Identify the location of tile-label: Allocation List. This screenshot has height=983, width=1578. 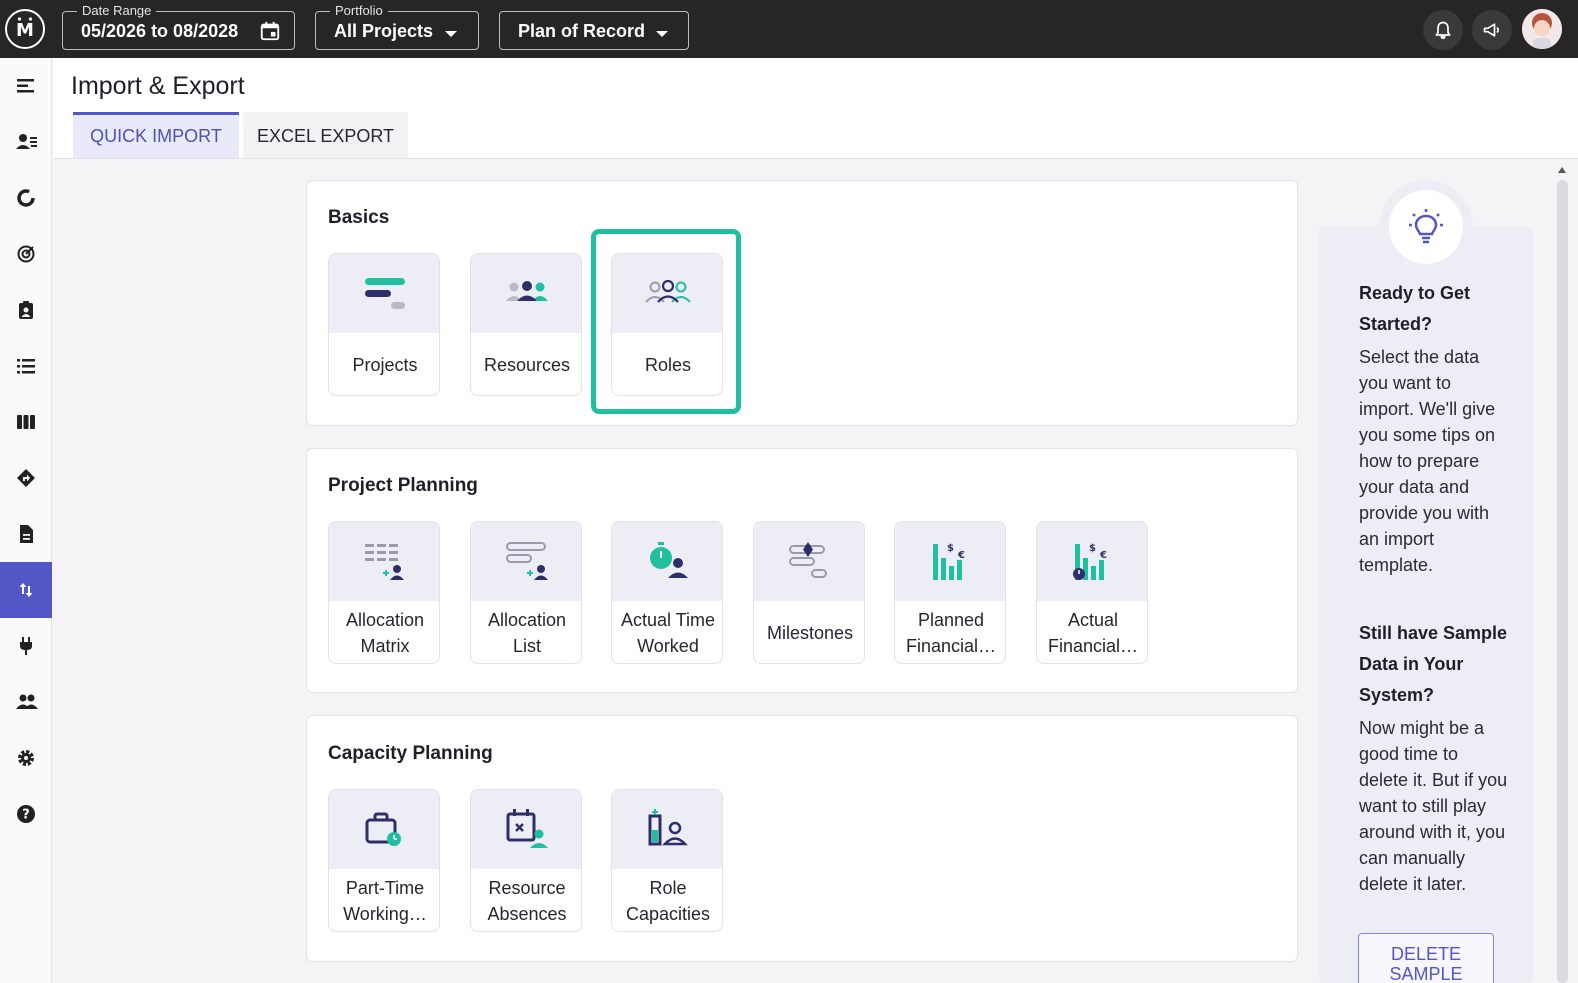
(527, 633).